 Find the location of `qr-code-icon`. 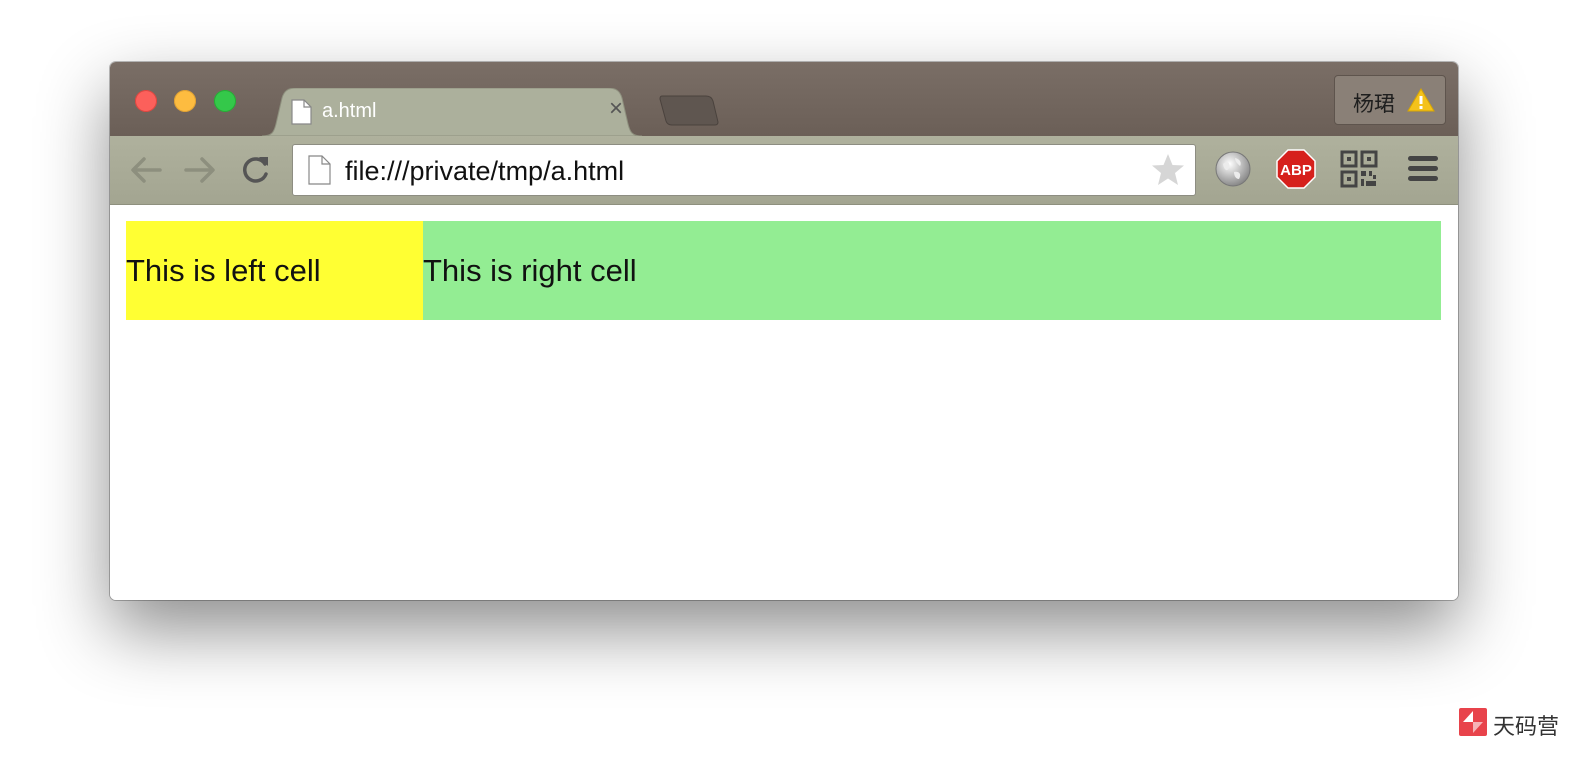

qr-code-icon is located at coordinates (1359, 169).